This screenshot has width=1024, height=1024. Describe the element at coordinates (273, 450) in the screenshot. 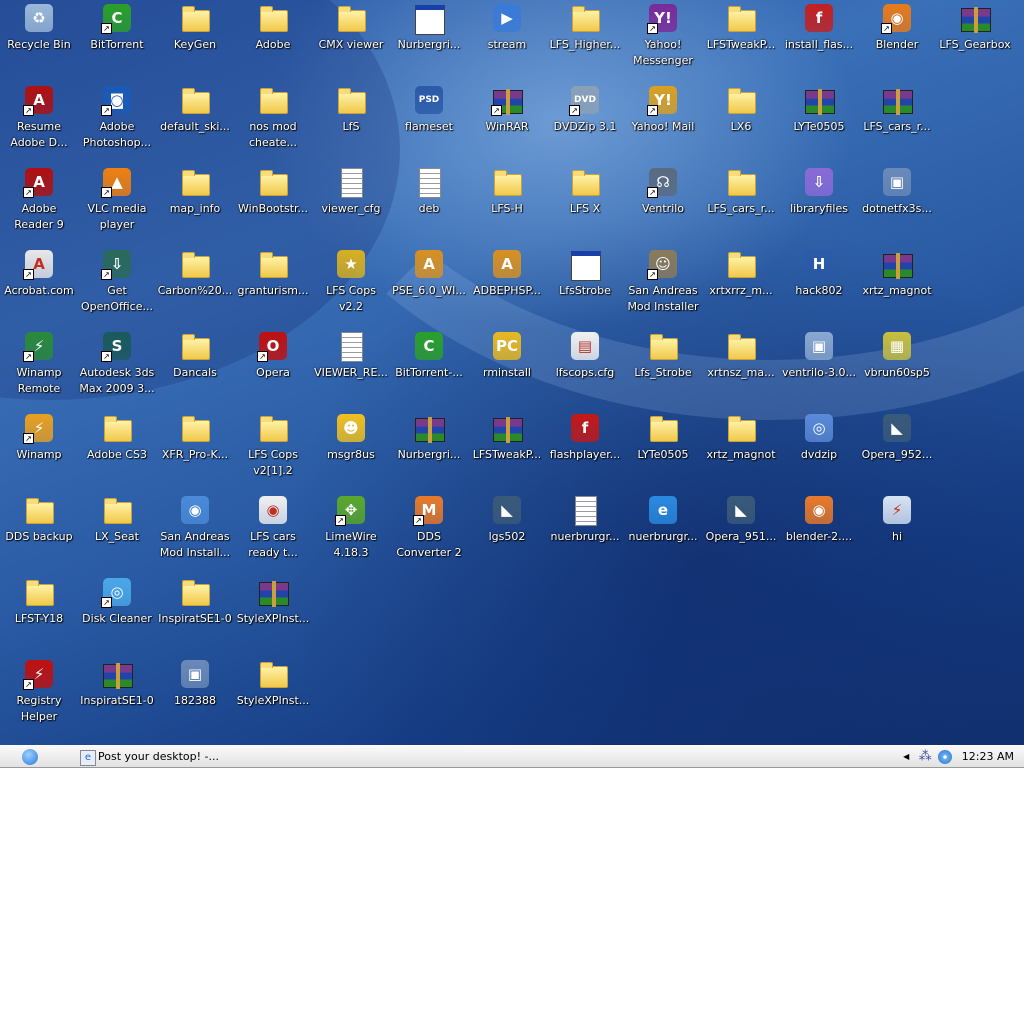

I see `desktop-icon: LFS Cops v2[1].2` at that location.